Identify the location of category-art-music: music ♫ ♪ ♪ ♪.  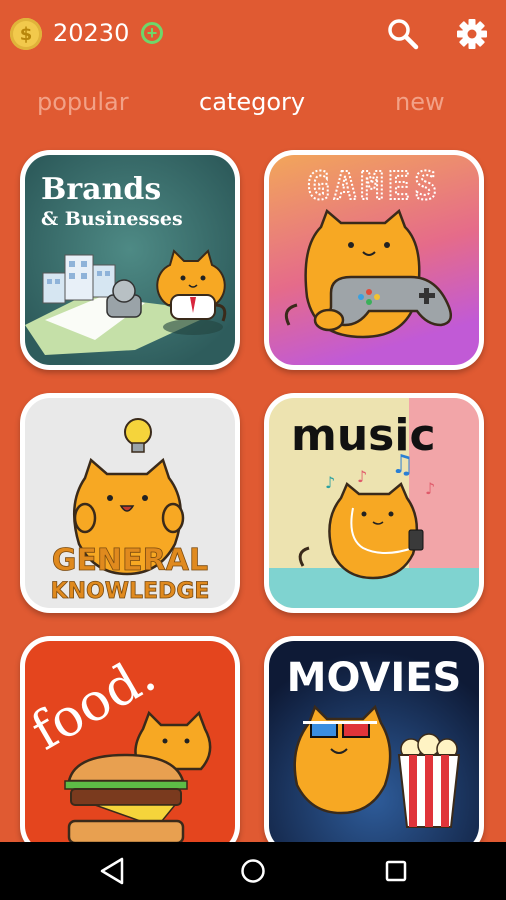
(374, 503).